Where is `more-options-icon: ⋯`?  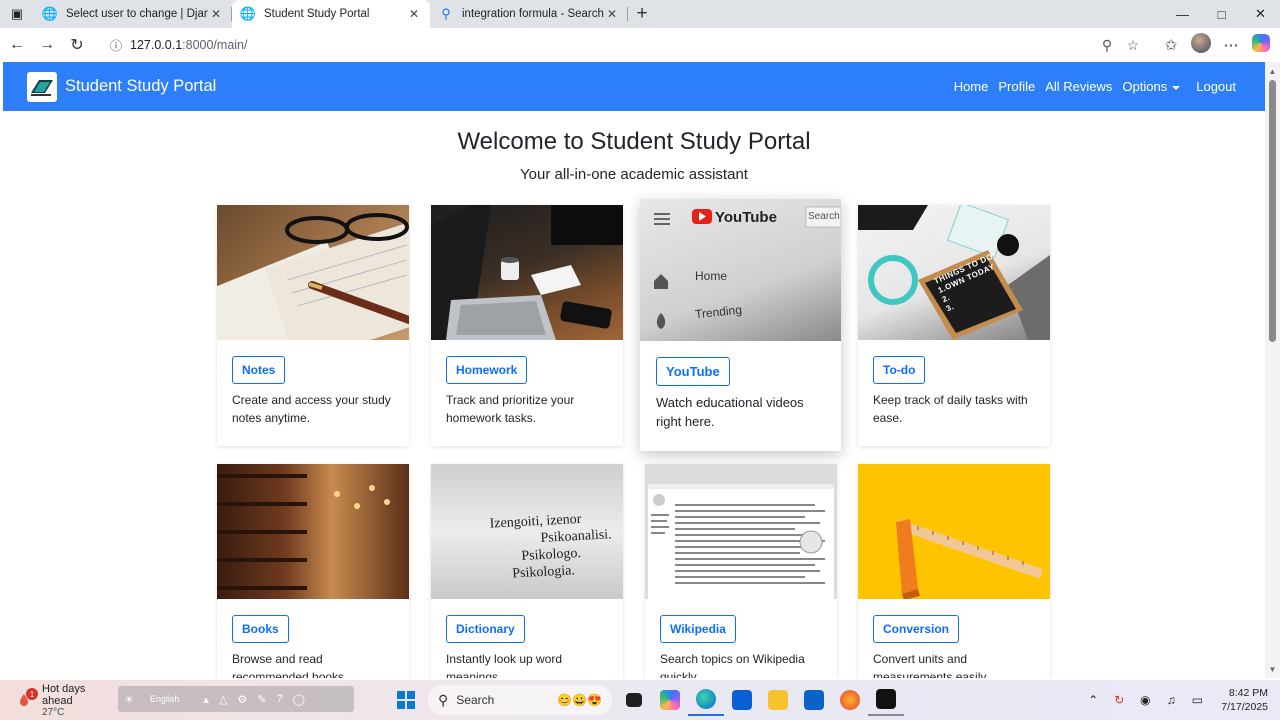
more-options-icon: ⋯ is located at coordinates (1231, 45).